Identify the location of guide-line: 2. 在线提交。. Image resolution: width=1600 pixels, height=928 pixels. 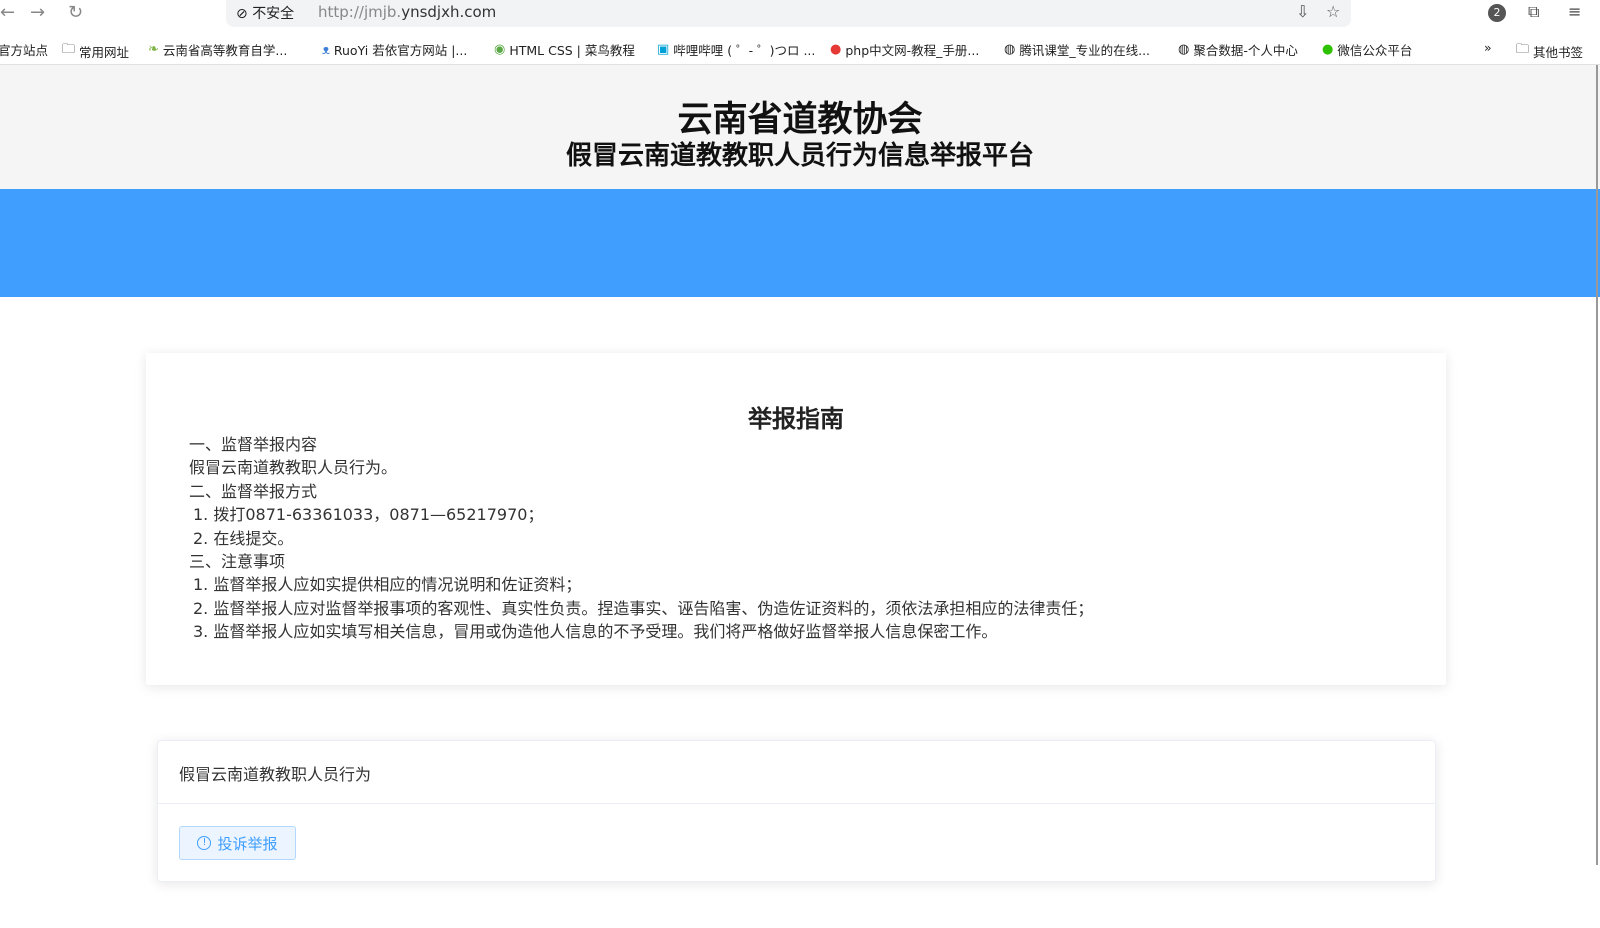
(243, 538).